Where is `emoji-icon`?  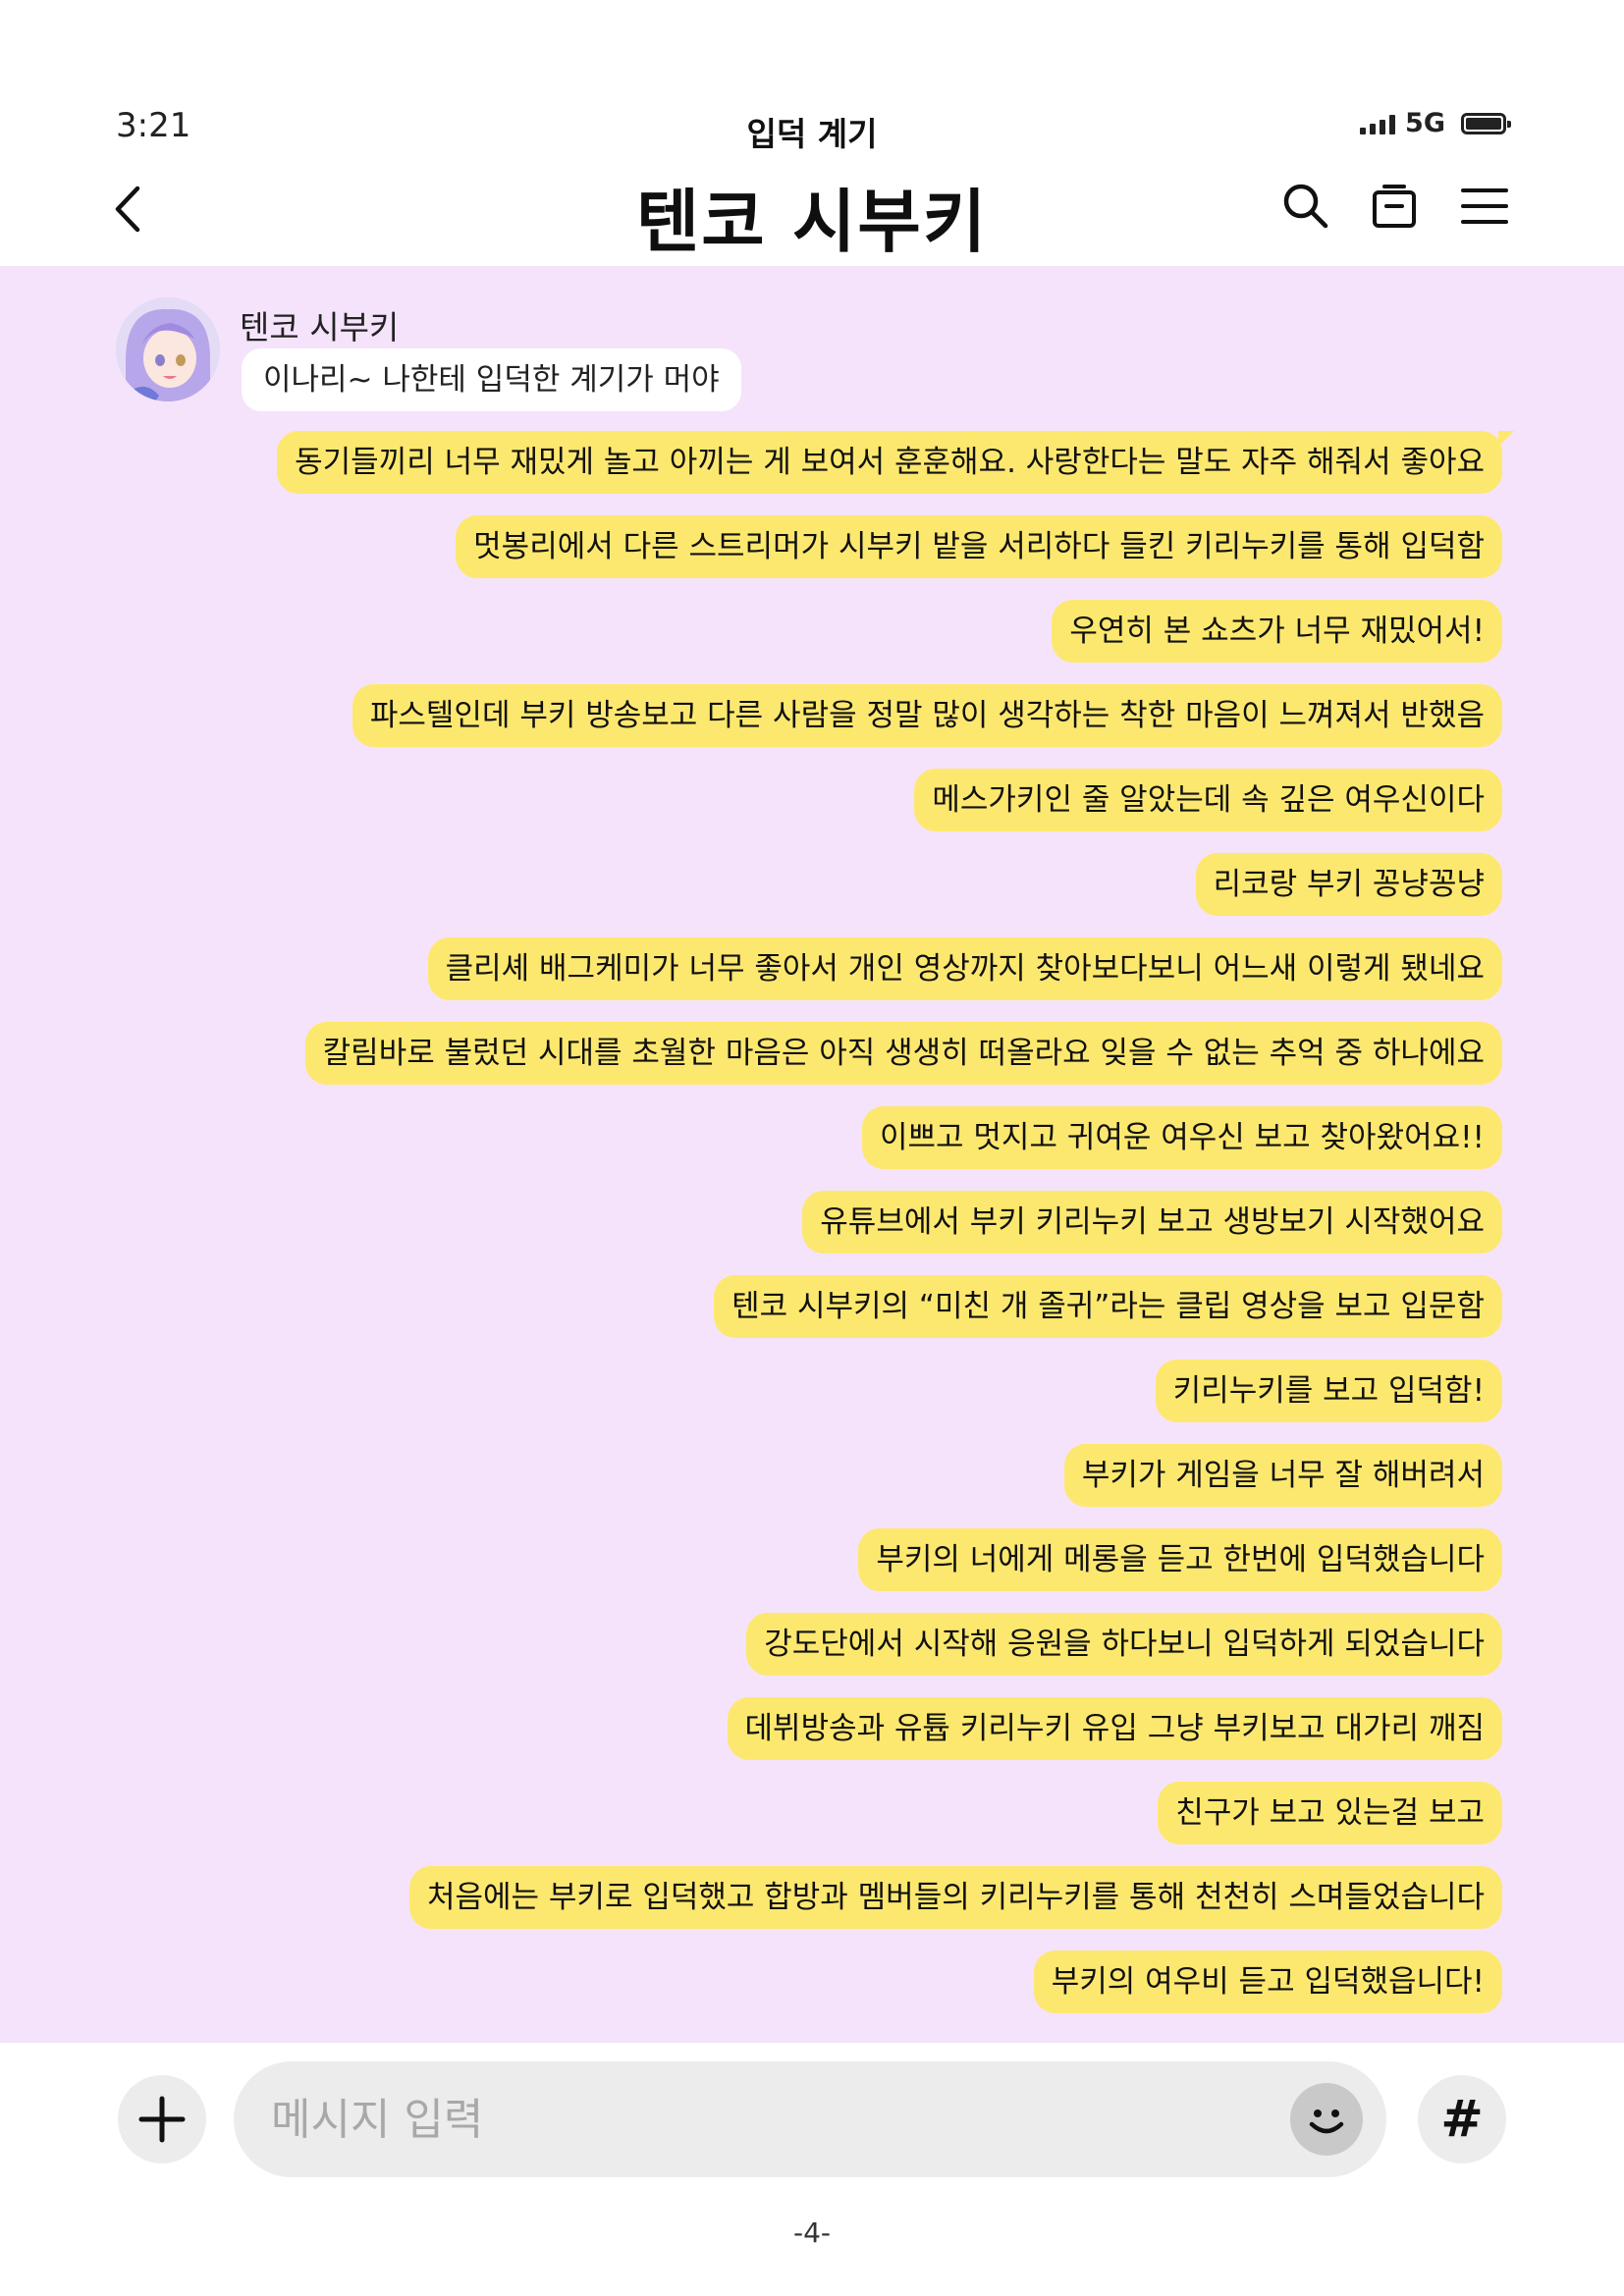
emoji-icon is located at coordinates (1326, 2121).